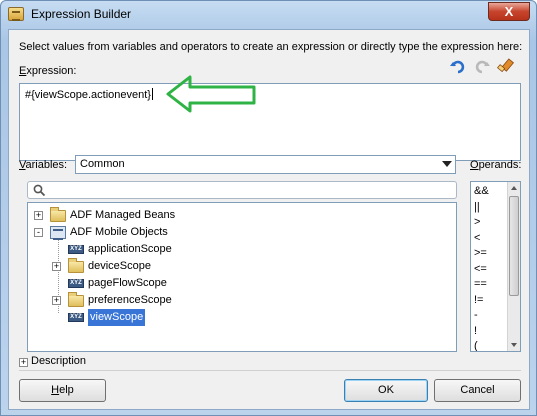 The image size is (537, 416). Describe the element at coordinates (241, 215) in the screenshot. I see `tree-item: + ADF Managed Beans` at that location.